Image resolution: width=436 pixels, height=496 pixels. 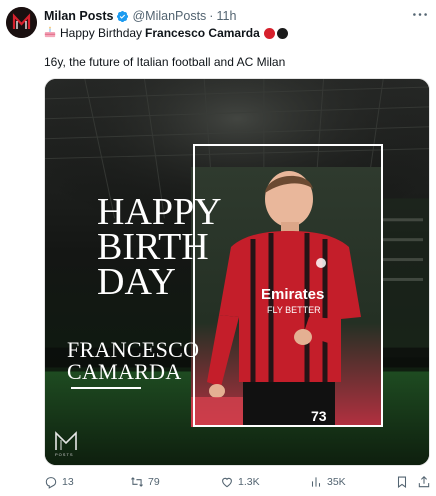 I want to click on timestamp: 11h, so click(x=226, y=16).